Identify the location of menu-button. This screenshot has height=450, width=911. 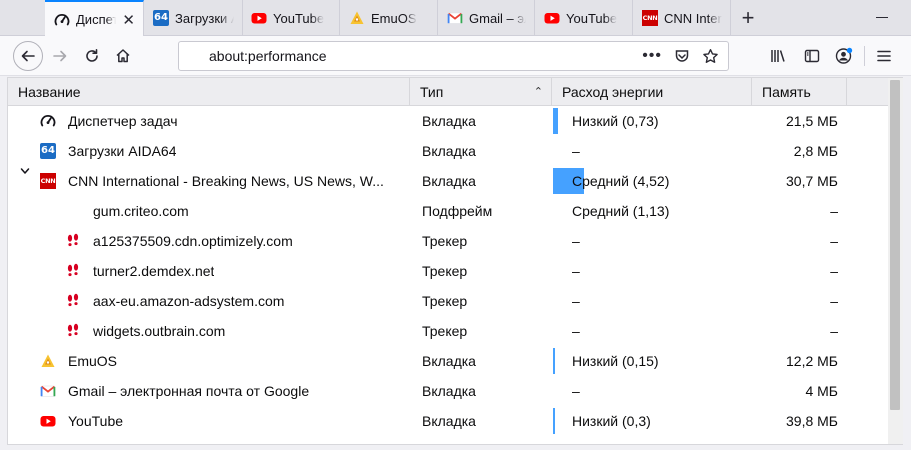
(884, 56).